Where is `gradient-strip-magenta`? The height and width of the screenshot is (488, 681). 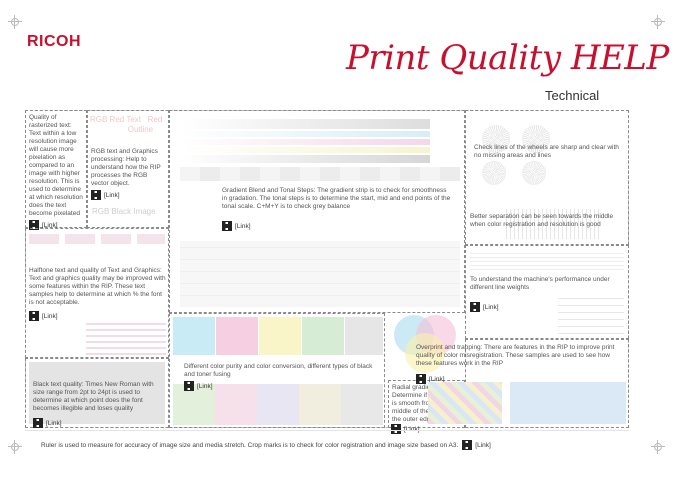
gradient-strip-magenta is located at coordinates (305, 142).